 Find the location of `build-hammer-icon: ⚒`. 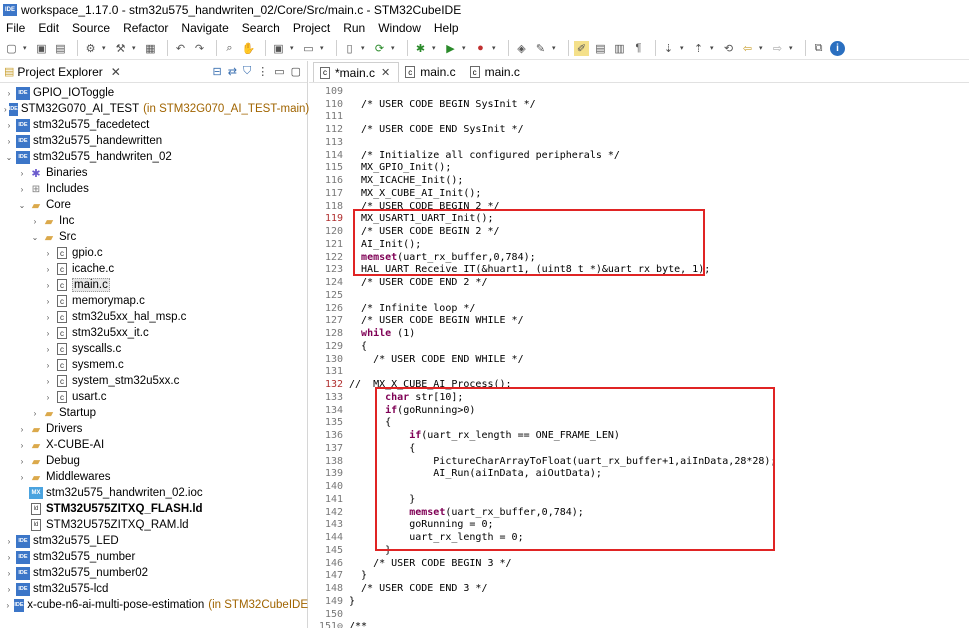

build-hammer-icon: ⚒ is located at coordinates (120, 48).